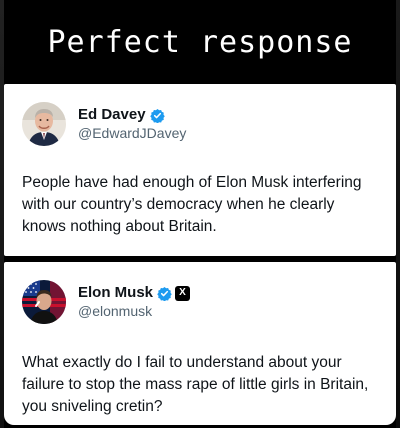 The width and height of the screenshot is (400, 428). I want to click on author-block: Ed Davey @EdwardJDavey, so click(132, 124).